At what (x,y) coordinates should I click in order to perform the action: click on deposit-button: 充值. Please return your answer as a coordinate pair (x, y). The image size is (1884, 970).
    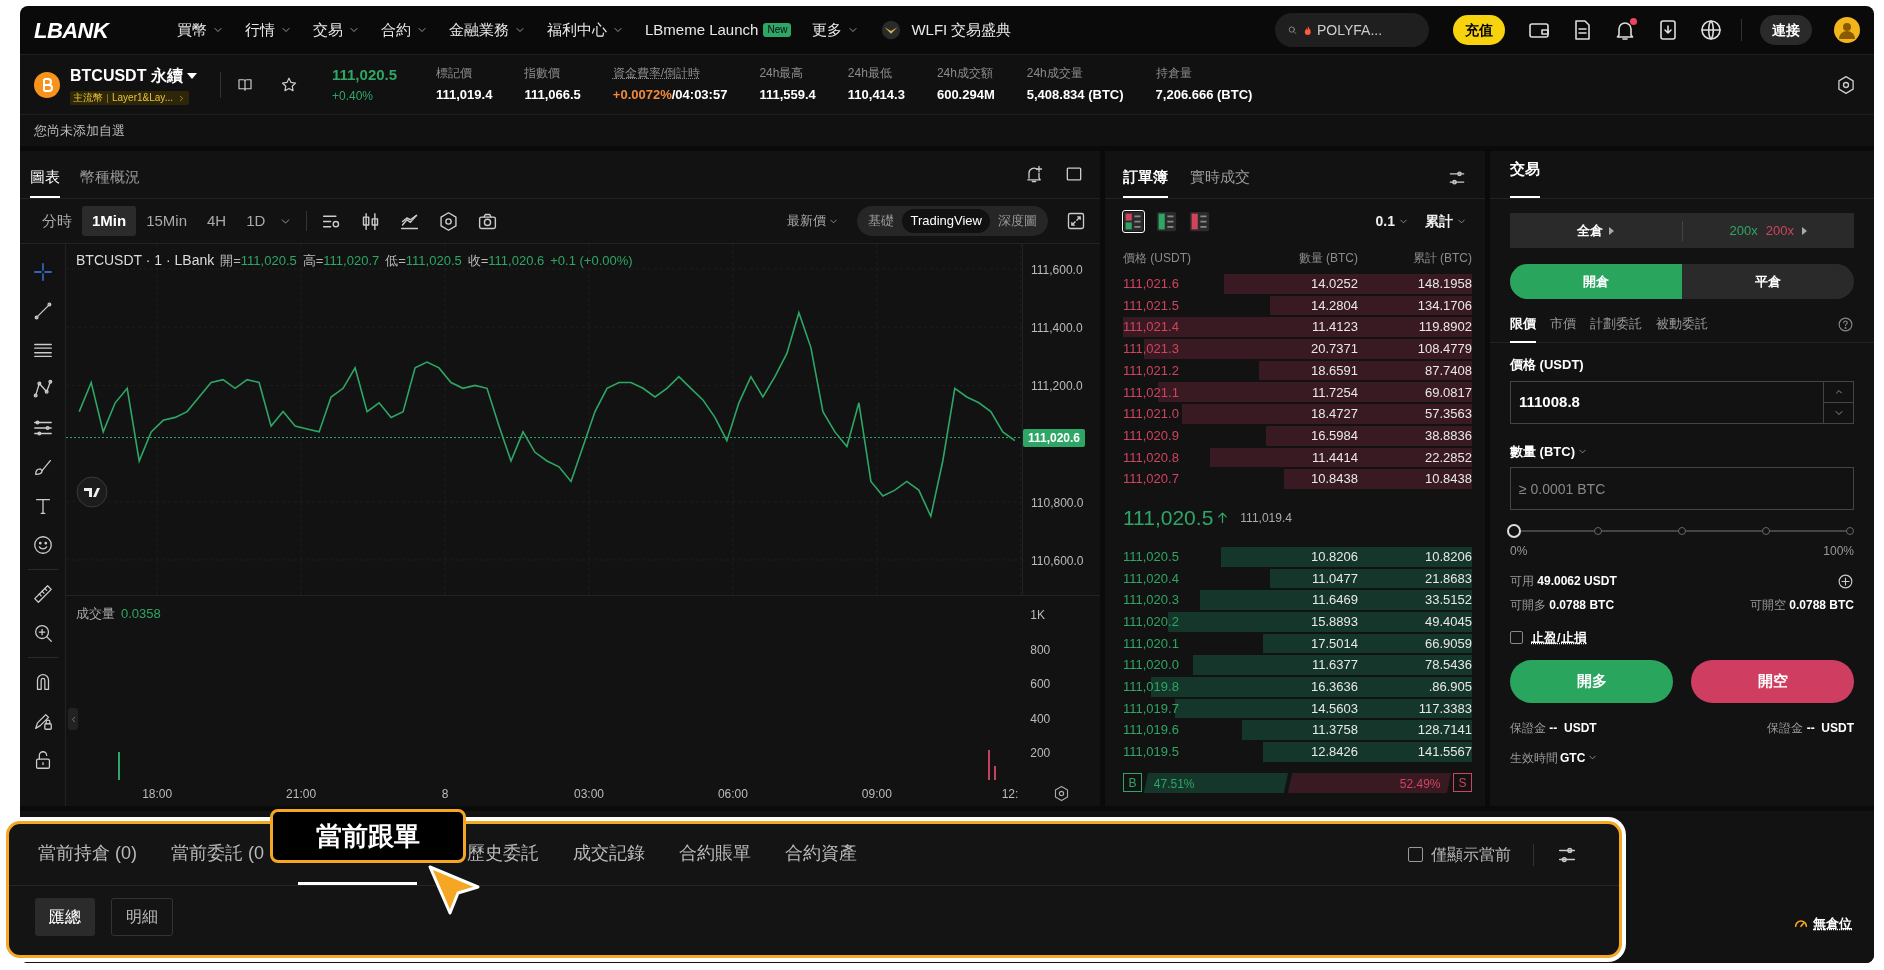
    Looking at the image, I should click on (1479, 30).